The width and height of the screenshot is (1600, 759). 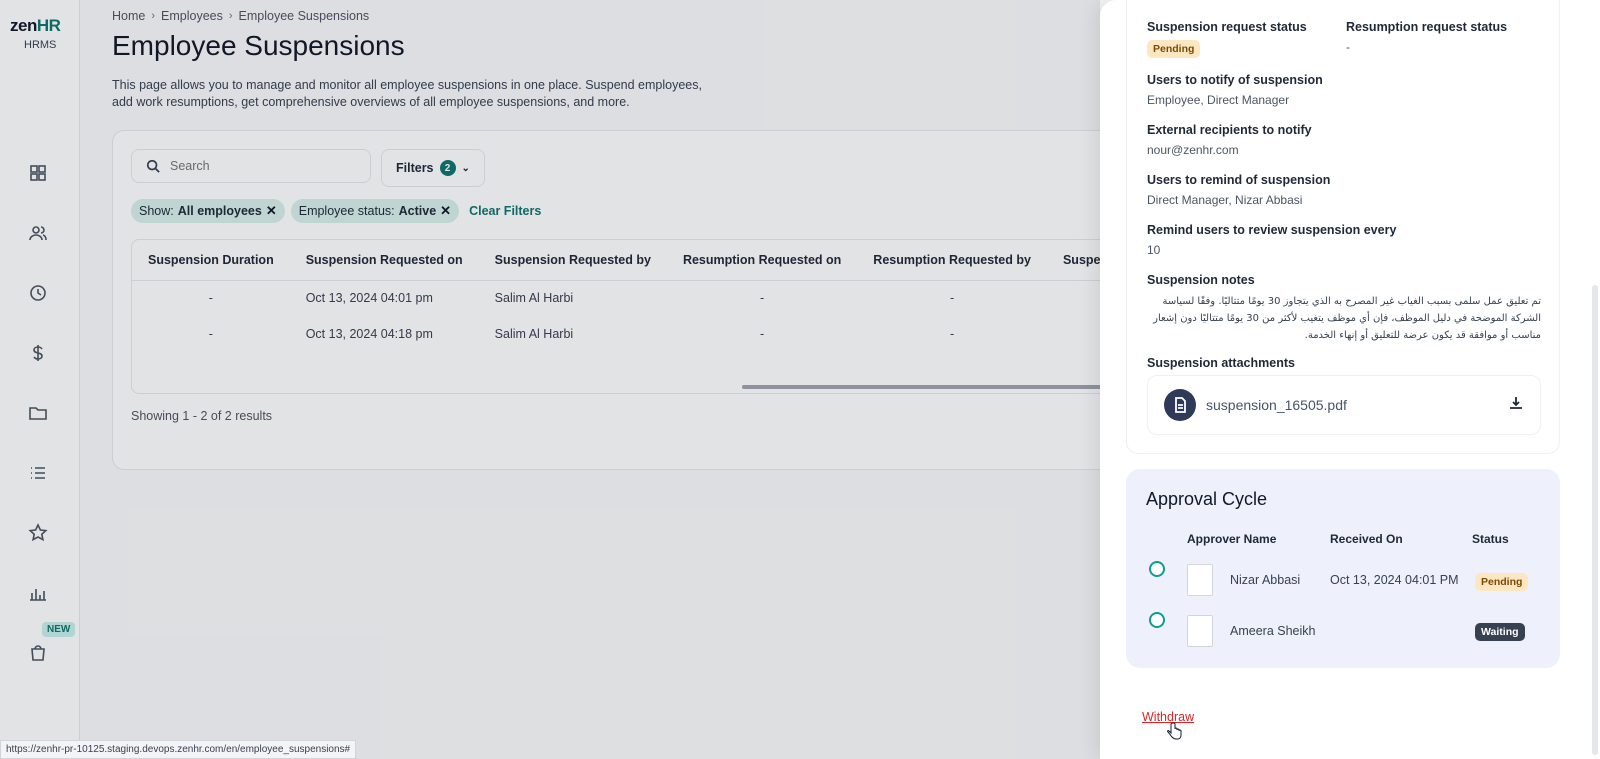 I want to click on approver-received-on: Oct 13, 2024 04:01 PM, so click(x=1394, y=580).